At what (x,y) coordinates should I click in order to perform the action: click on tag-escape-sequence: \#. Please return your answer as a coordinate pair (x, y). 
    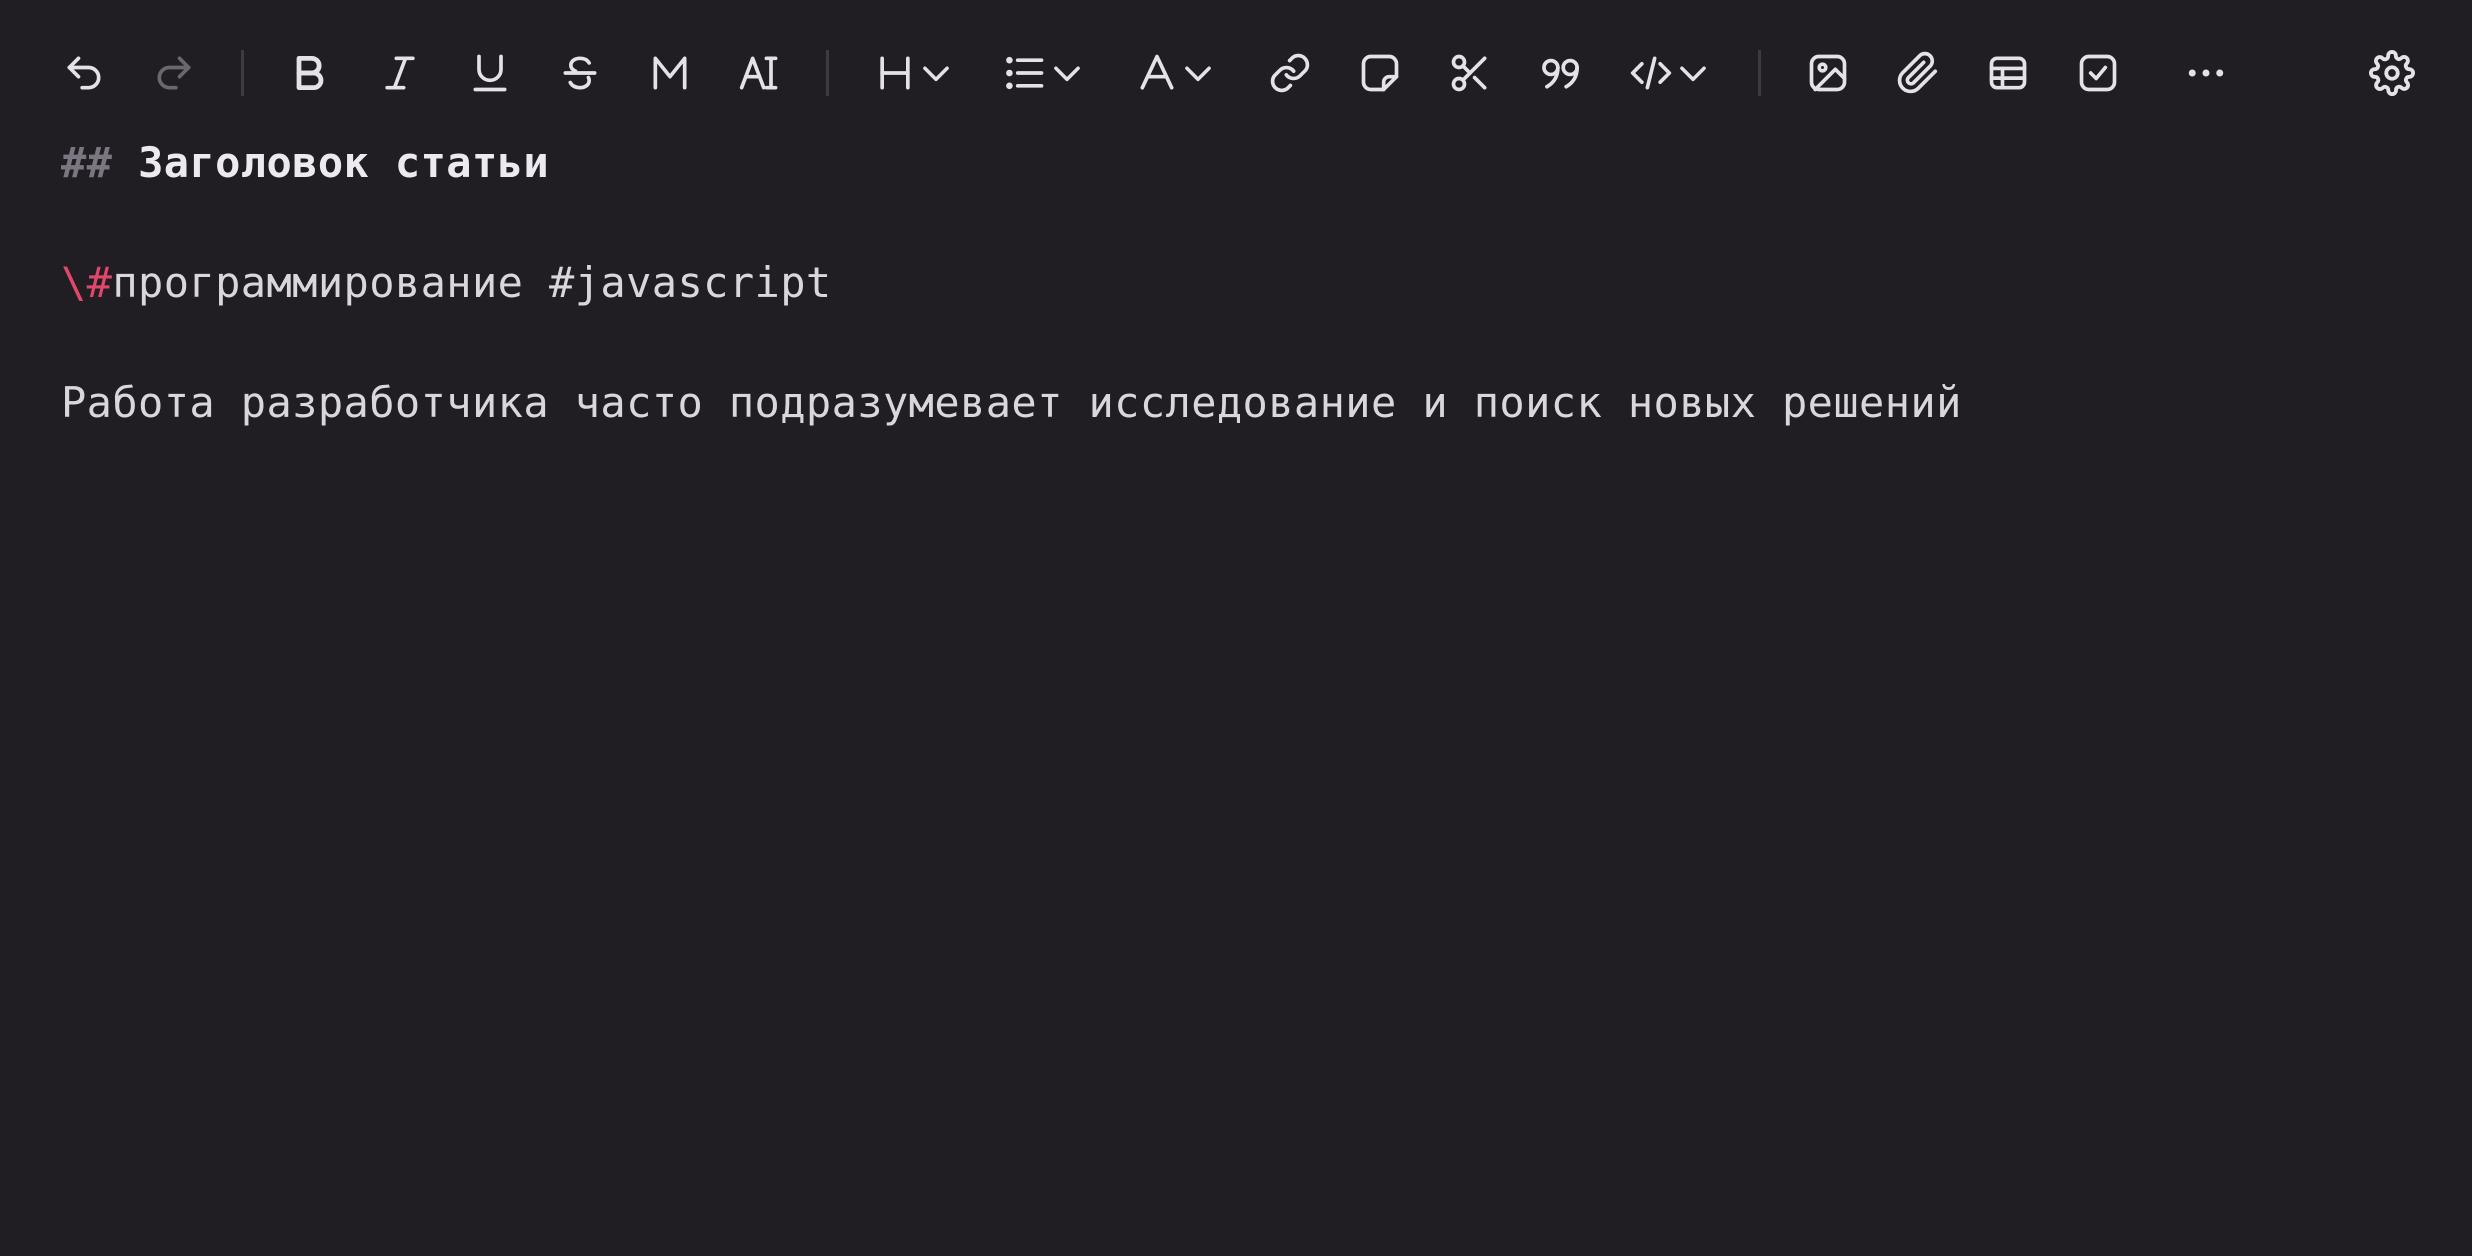
    Looking at the image, I should click on (87, 282).